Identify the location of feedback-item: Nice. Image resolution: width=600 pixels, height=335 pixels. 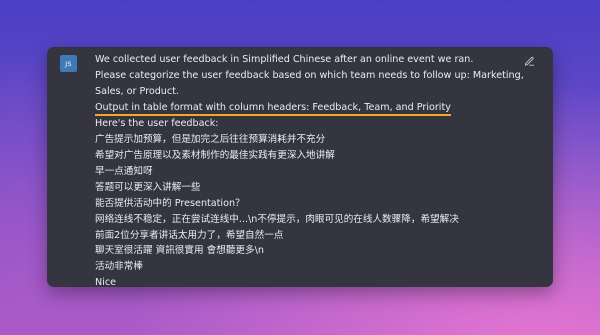
(106, 282).